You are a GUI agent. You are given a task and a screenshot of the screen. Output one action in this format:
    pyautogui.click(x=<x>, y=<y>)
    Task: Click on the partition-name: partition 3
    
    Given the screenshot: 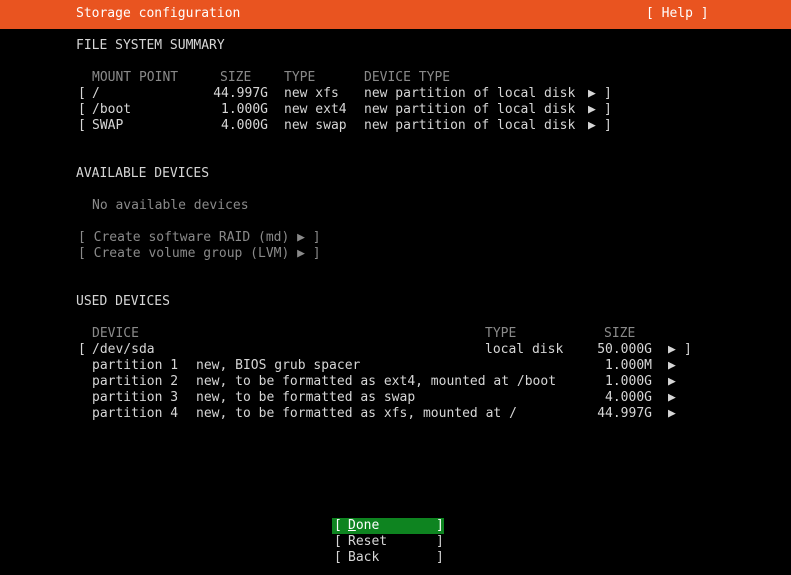 What is the action you would take?
    pyautogui.click(x=135, y=397)
    